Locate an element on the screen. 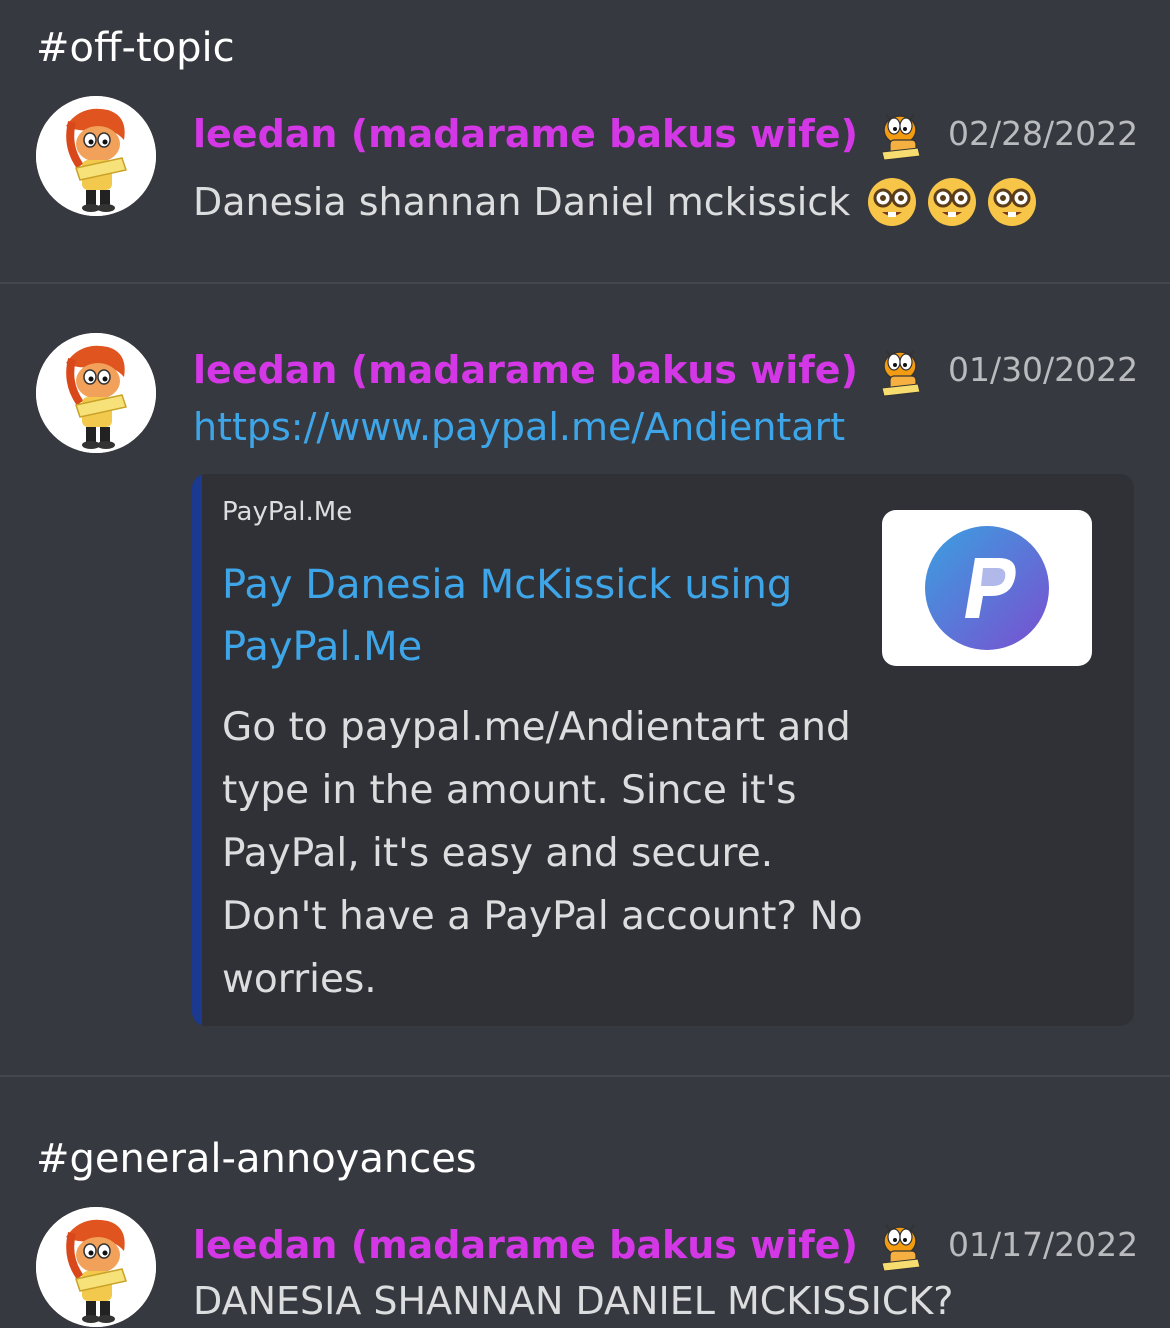 The height and width of the screenshot is (1328, 1170). message-content: DANESIA SHANNAN DANIEL MCKISSICK? is located at coordinates (573, 1301).